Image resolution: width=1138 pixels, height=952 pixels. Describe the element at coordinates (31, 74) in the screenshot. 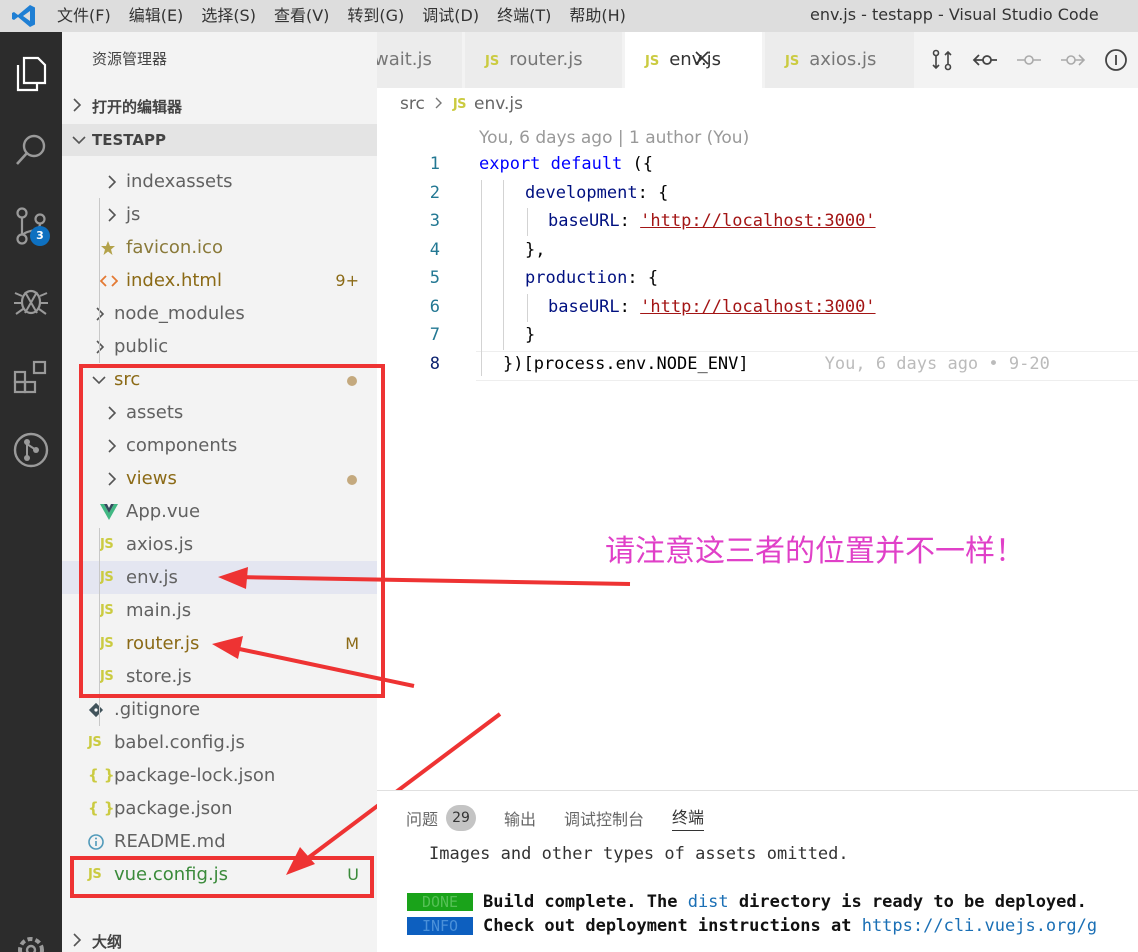

I see `explorer-icon` at that location.